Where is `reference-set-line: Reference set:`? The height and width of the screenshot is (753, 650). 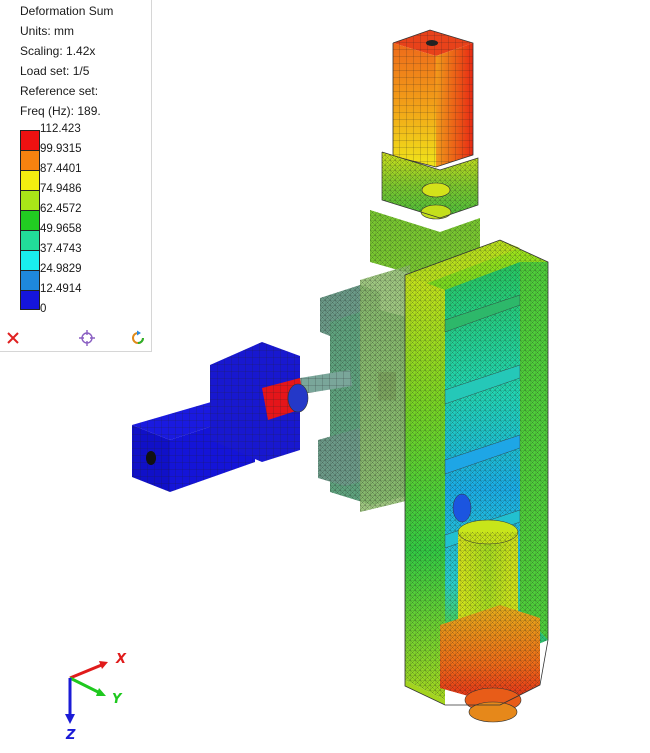
reference-set-line: Reference set: is located at coordinates (59, 91).